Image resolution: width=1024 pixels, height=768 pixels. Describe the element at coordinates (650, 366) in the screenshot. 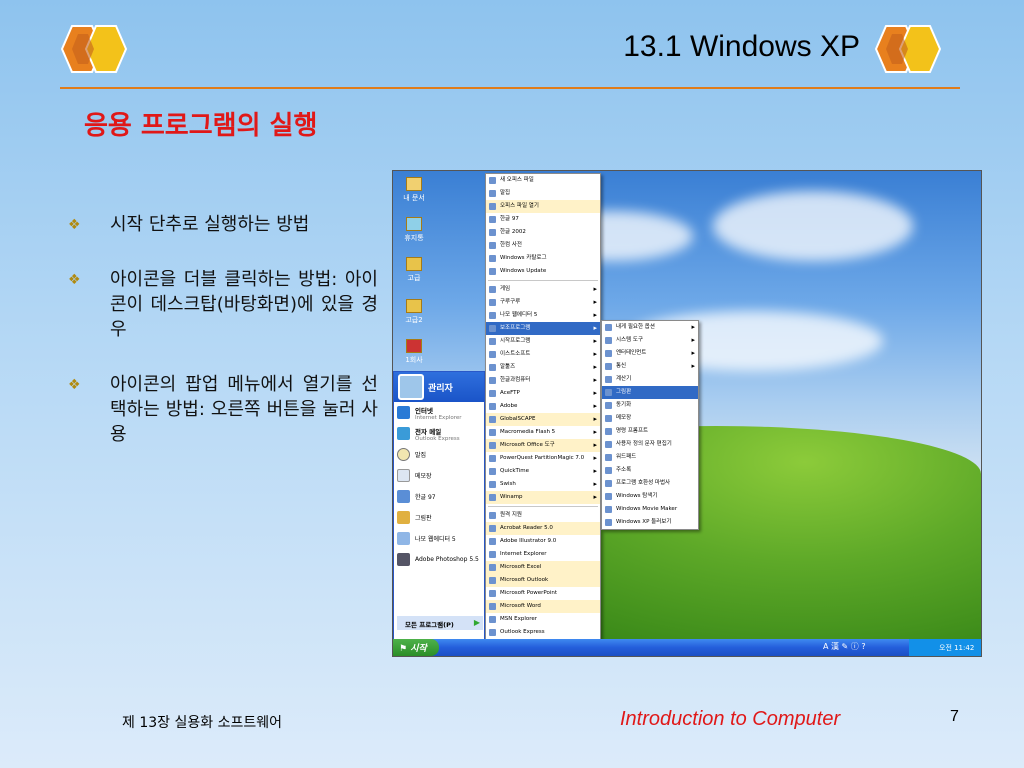

I see `menu-item: 통신` at that location.